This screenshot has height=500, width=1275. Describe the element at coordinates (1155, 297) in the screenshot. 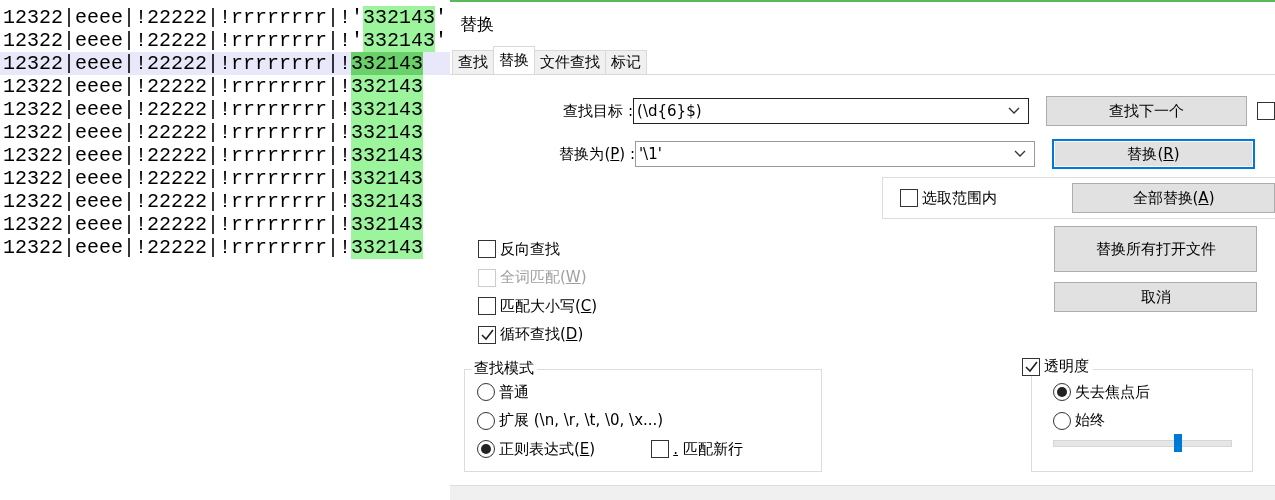

I see `cancel-button: 取消` at that location.